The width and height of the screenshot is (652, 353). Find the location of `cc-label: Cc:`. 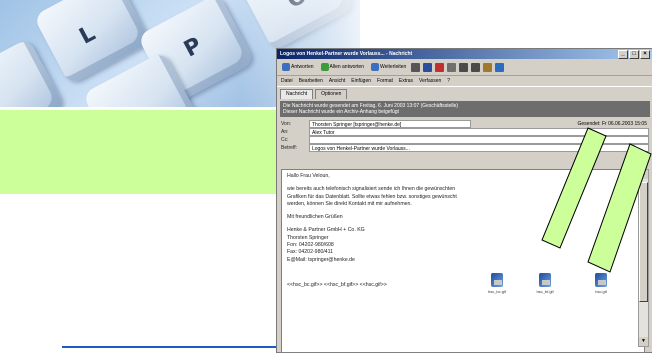

cc-label: Cc: is located at coordinates (285, 140).